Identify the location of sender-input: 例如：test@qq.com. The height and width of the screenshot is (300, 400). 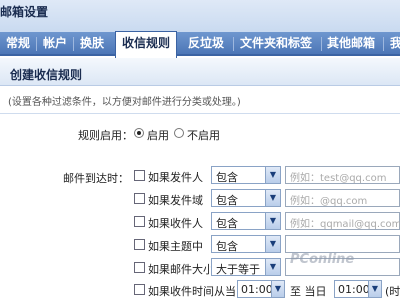
(342, 175).